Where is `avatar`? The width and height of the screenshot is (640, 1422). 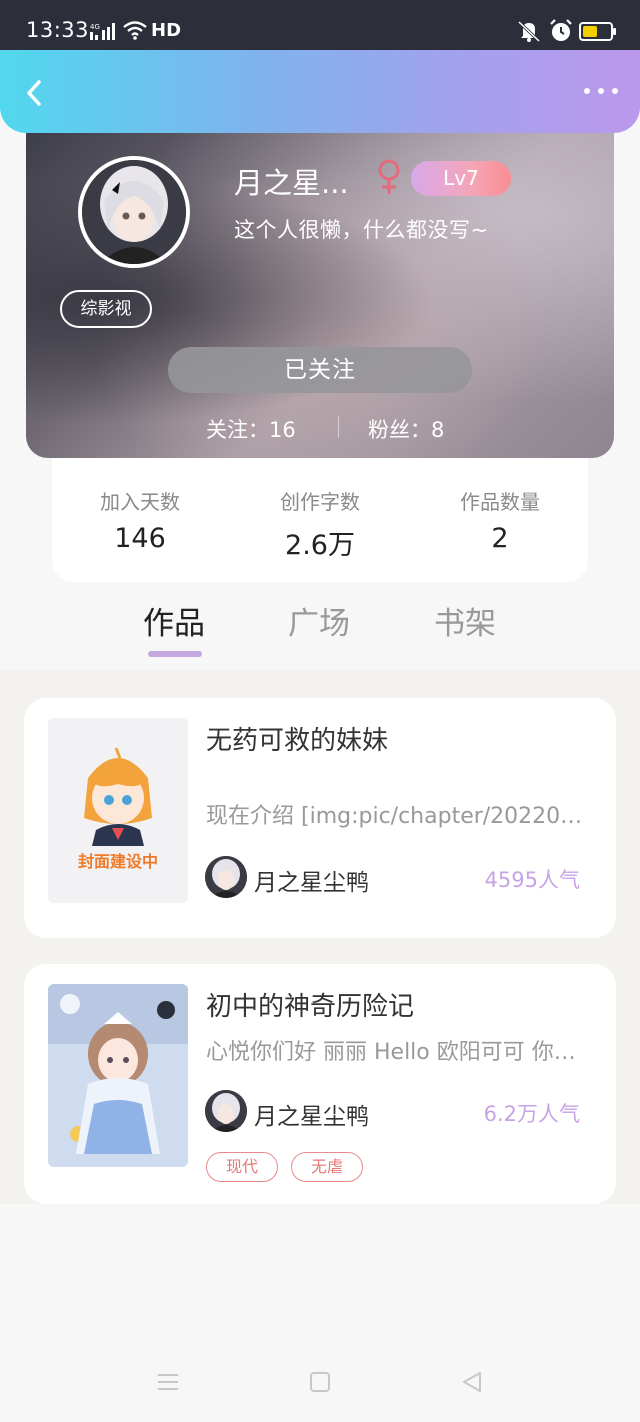 avatar is located at coordinates (134, 212).